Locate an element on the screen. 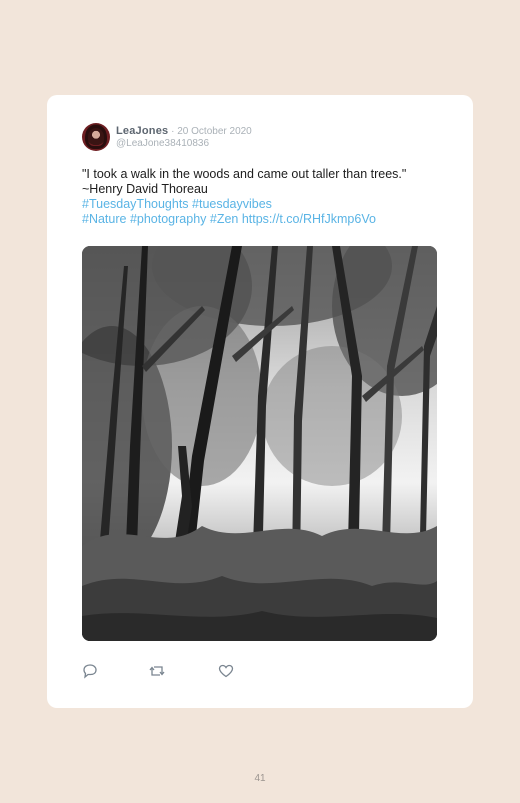 The height and width of the screenshot is (803, 520). user-handle: @LeaJone38410836 is located at coordinates (163, 143).